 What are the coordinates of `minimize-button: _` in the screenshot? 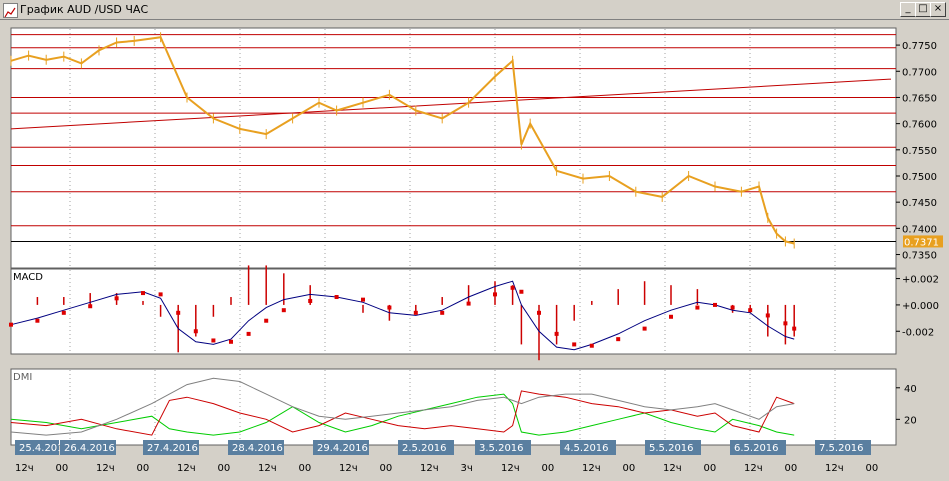 It's located at (908, 9).